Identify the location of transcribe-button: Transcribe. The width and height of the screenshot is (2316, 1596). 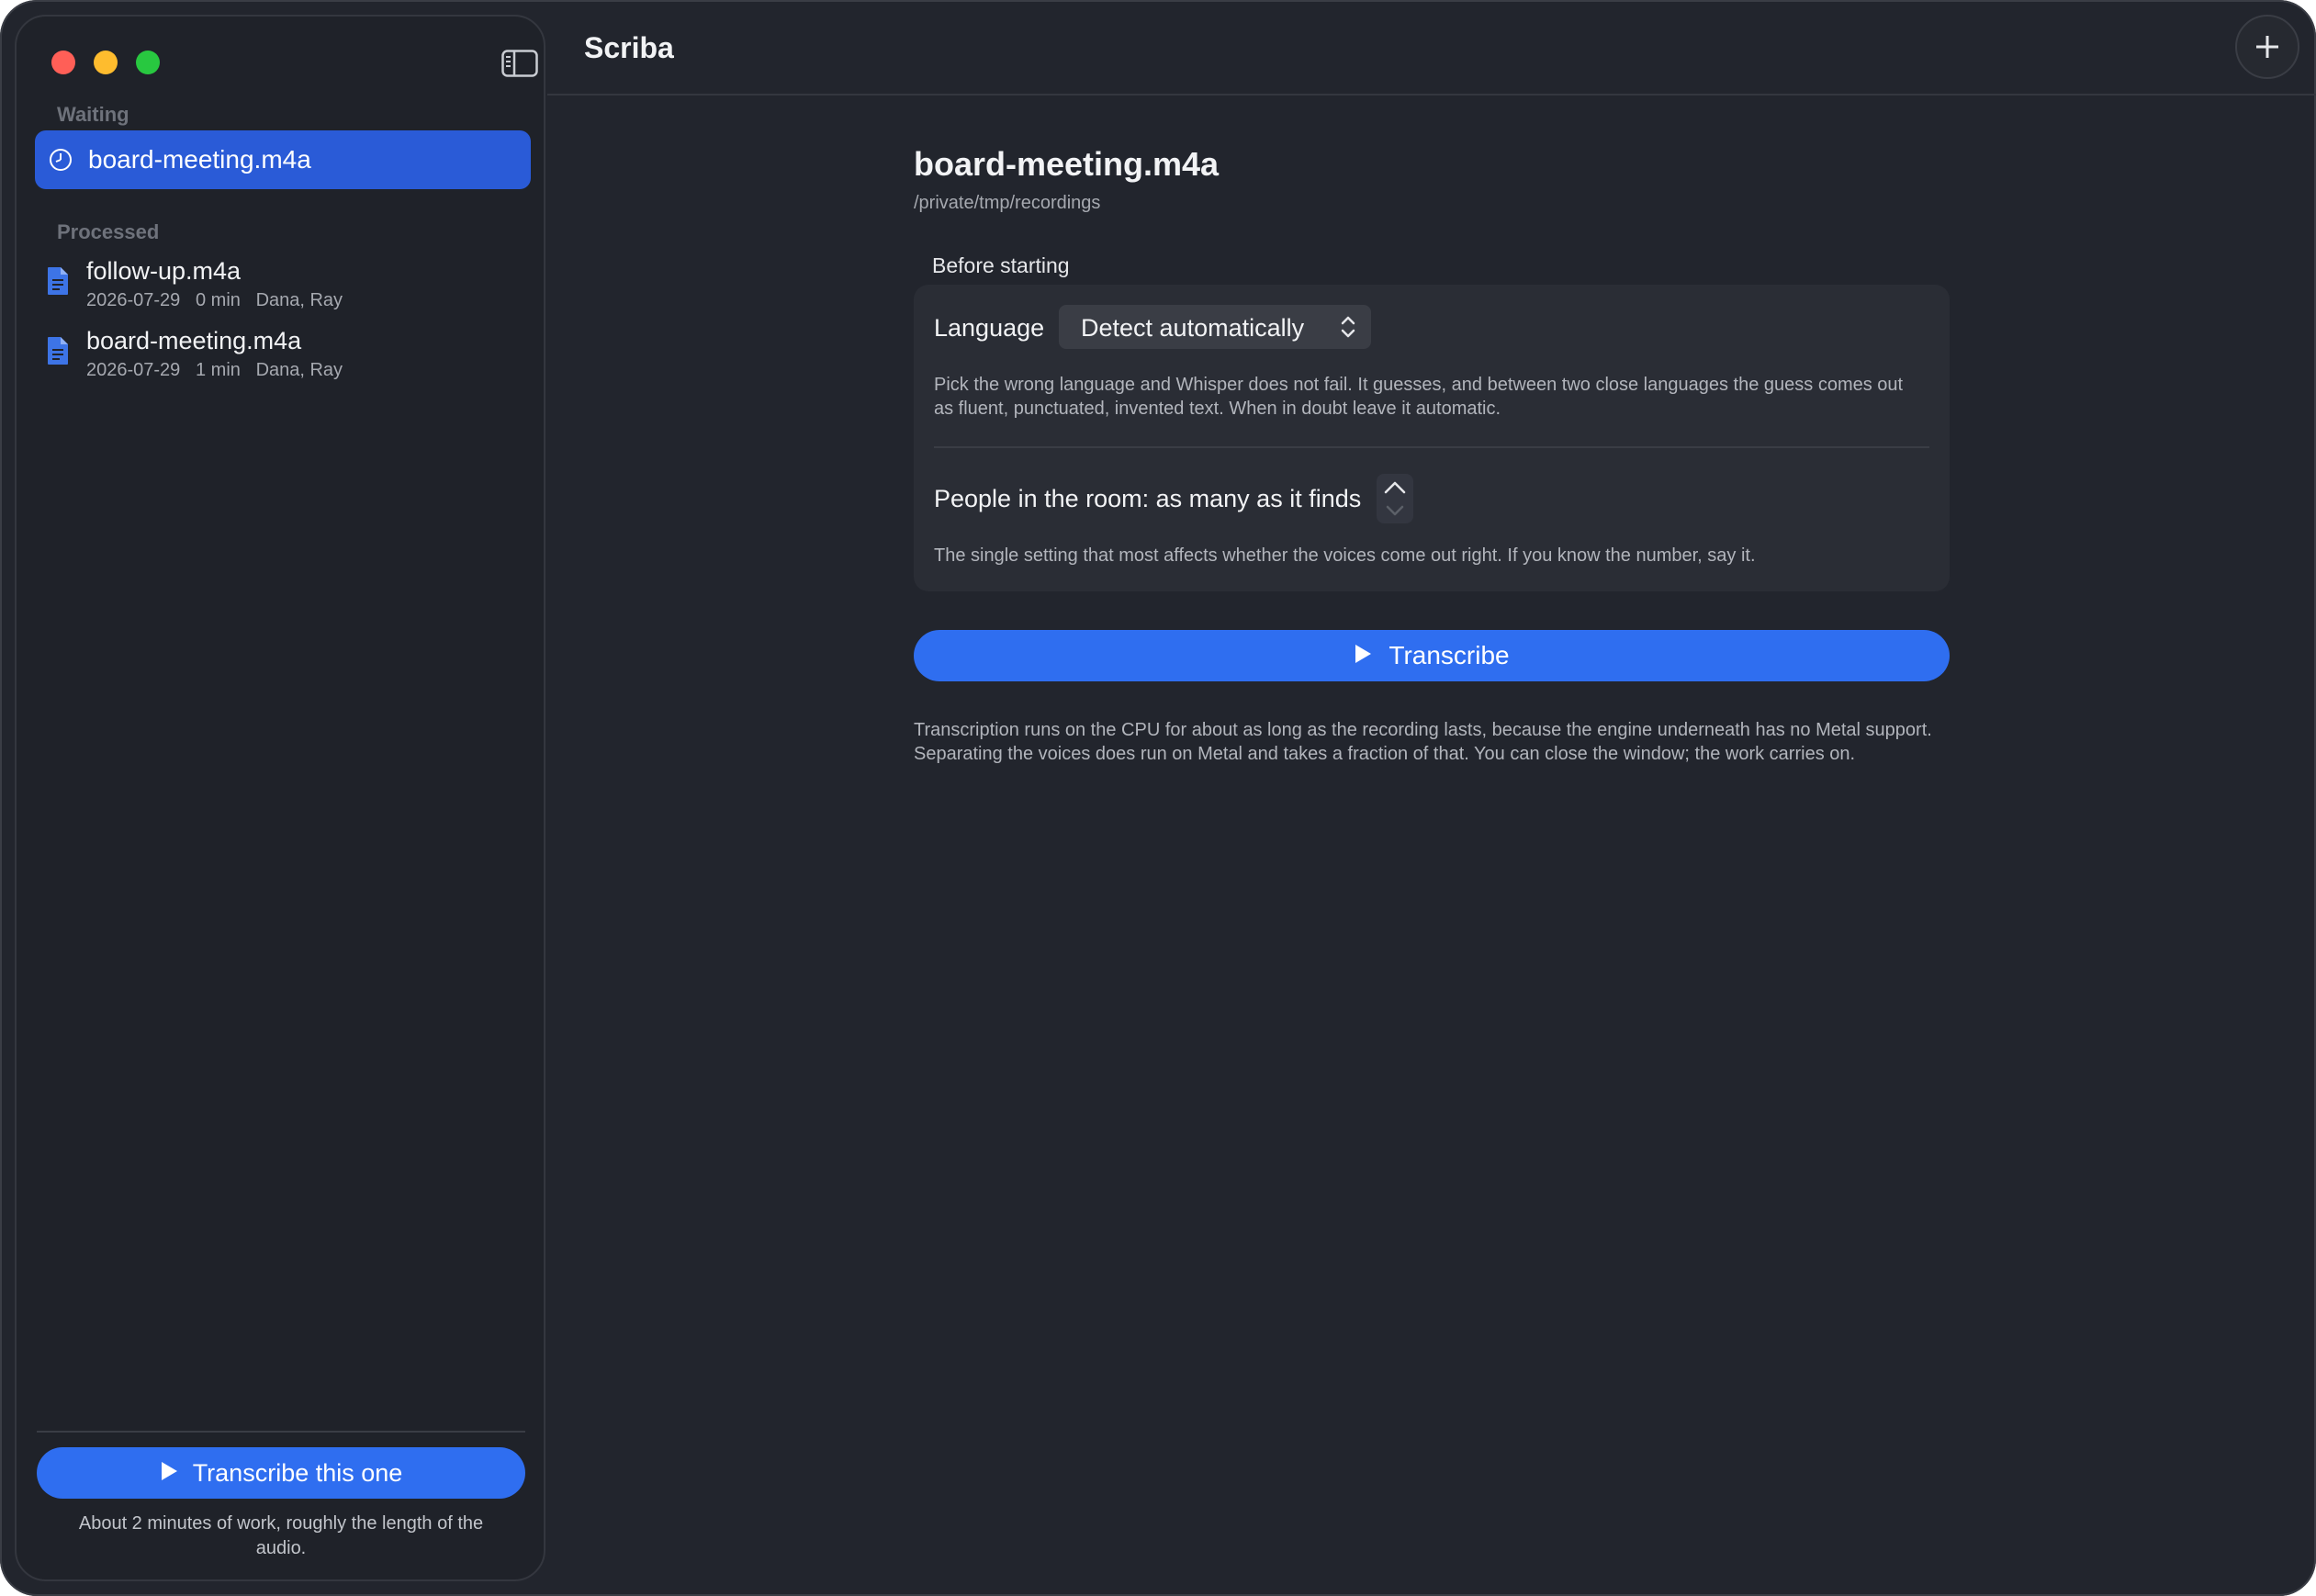
(1432, 655).